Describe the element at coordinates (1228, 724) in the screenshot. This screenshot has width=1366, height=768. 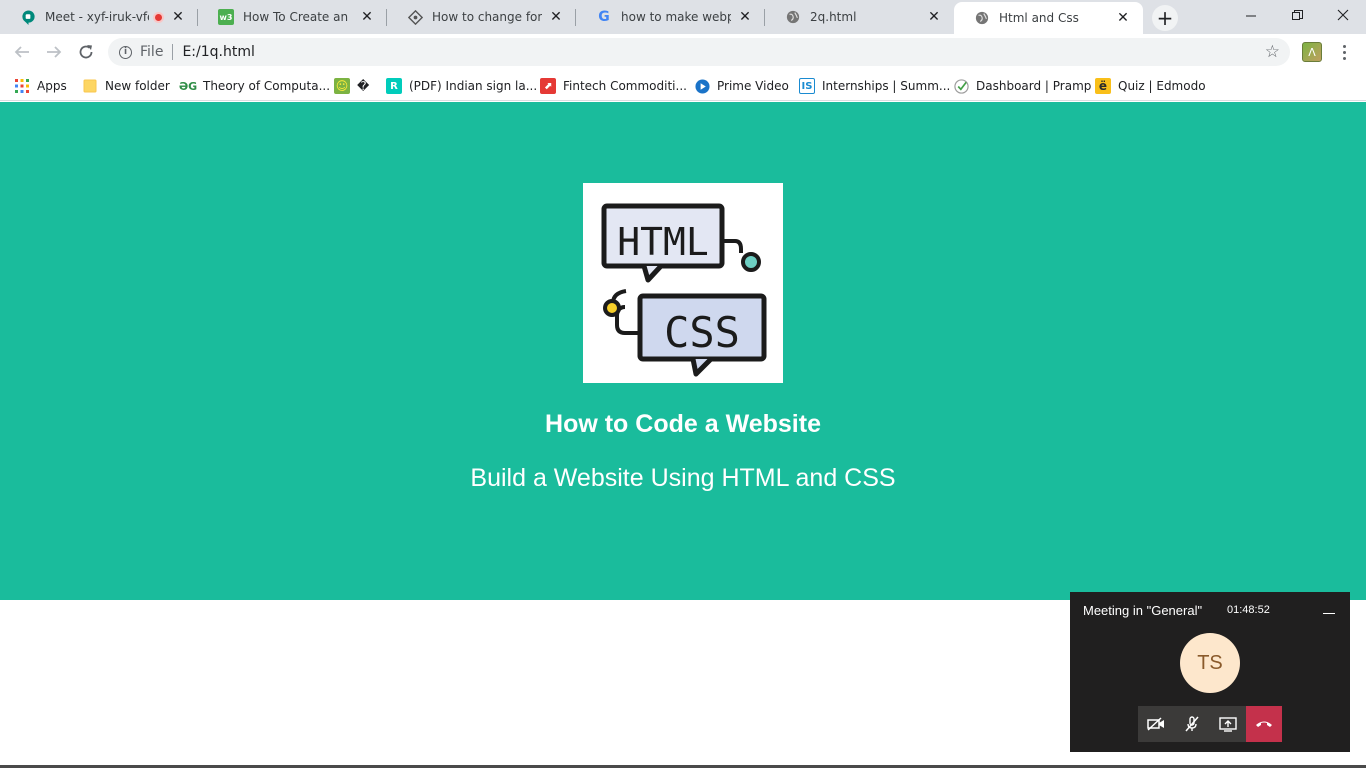
I see `share-screen-icon` at that location.